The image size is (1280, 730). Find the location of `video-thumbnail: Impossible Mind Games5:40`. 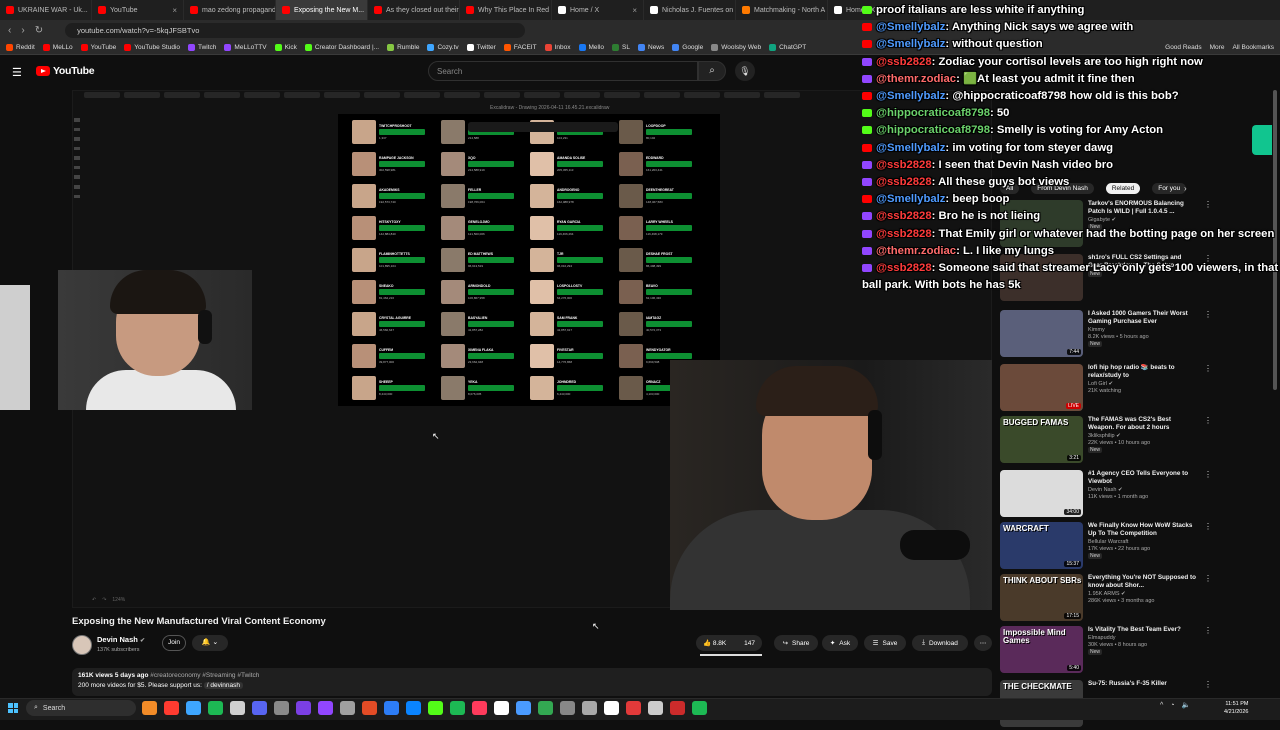

video-thumbnail: Impossible Mind Games5:40 is located at coordinates (1041, 649).